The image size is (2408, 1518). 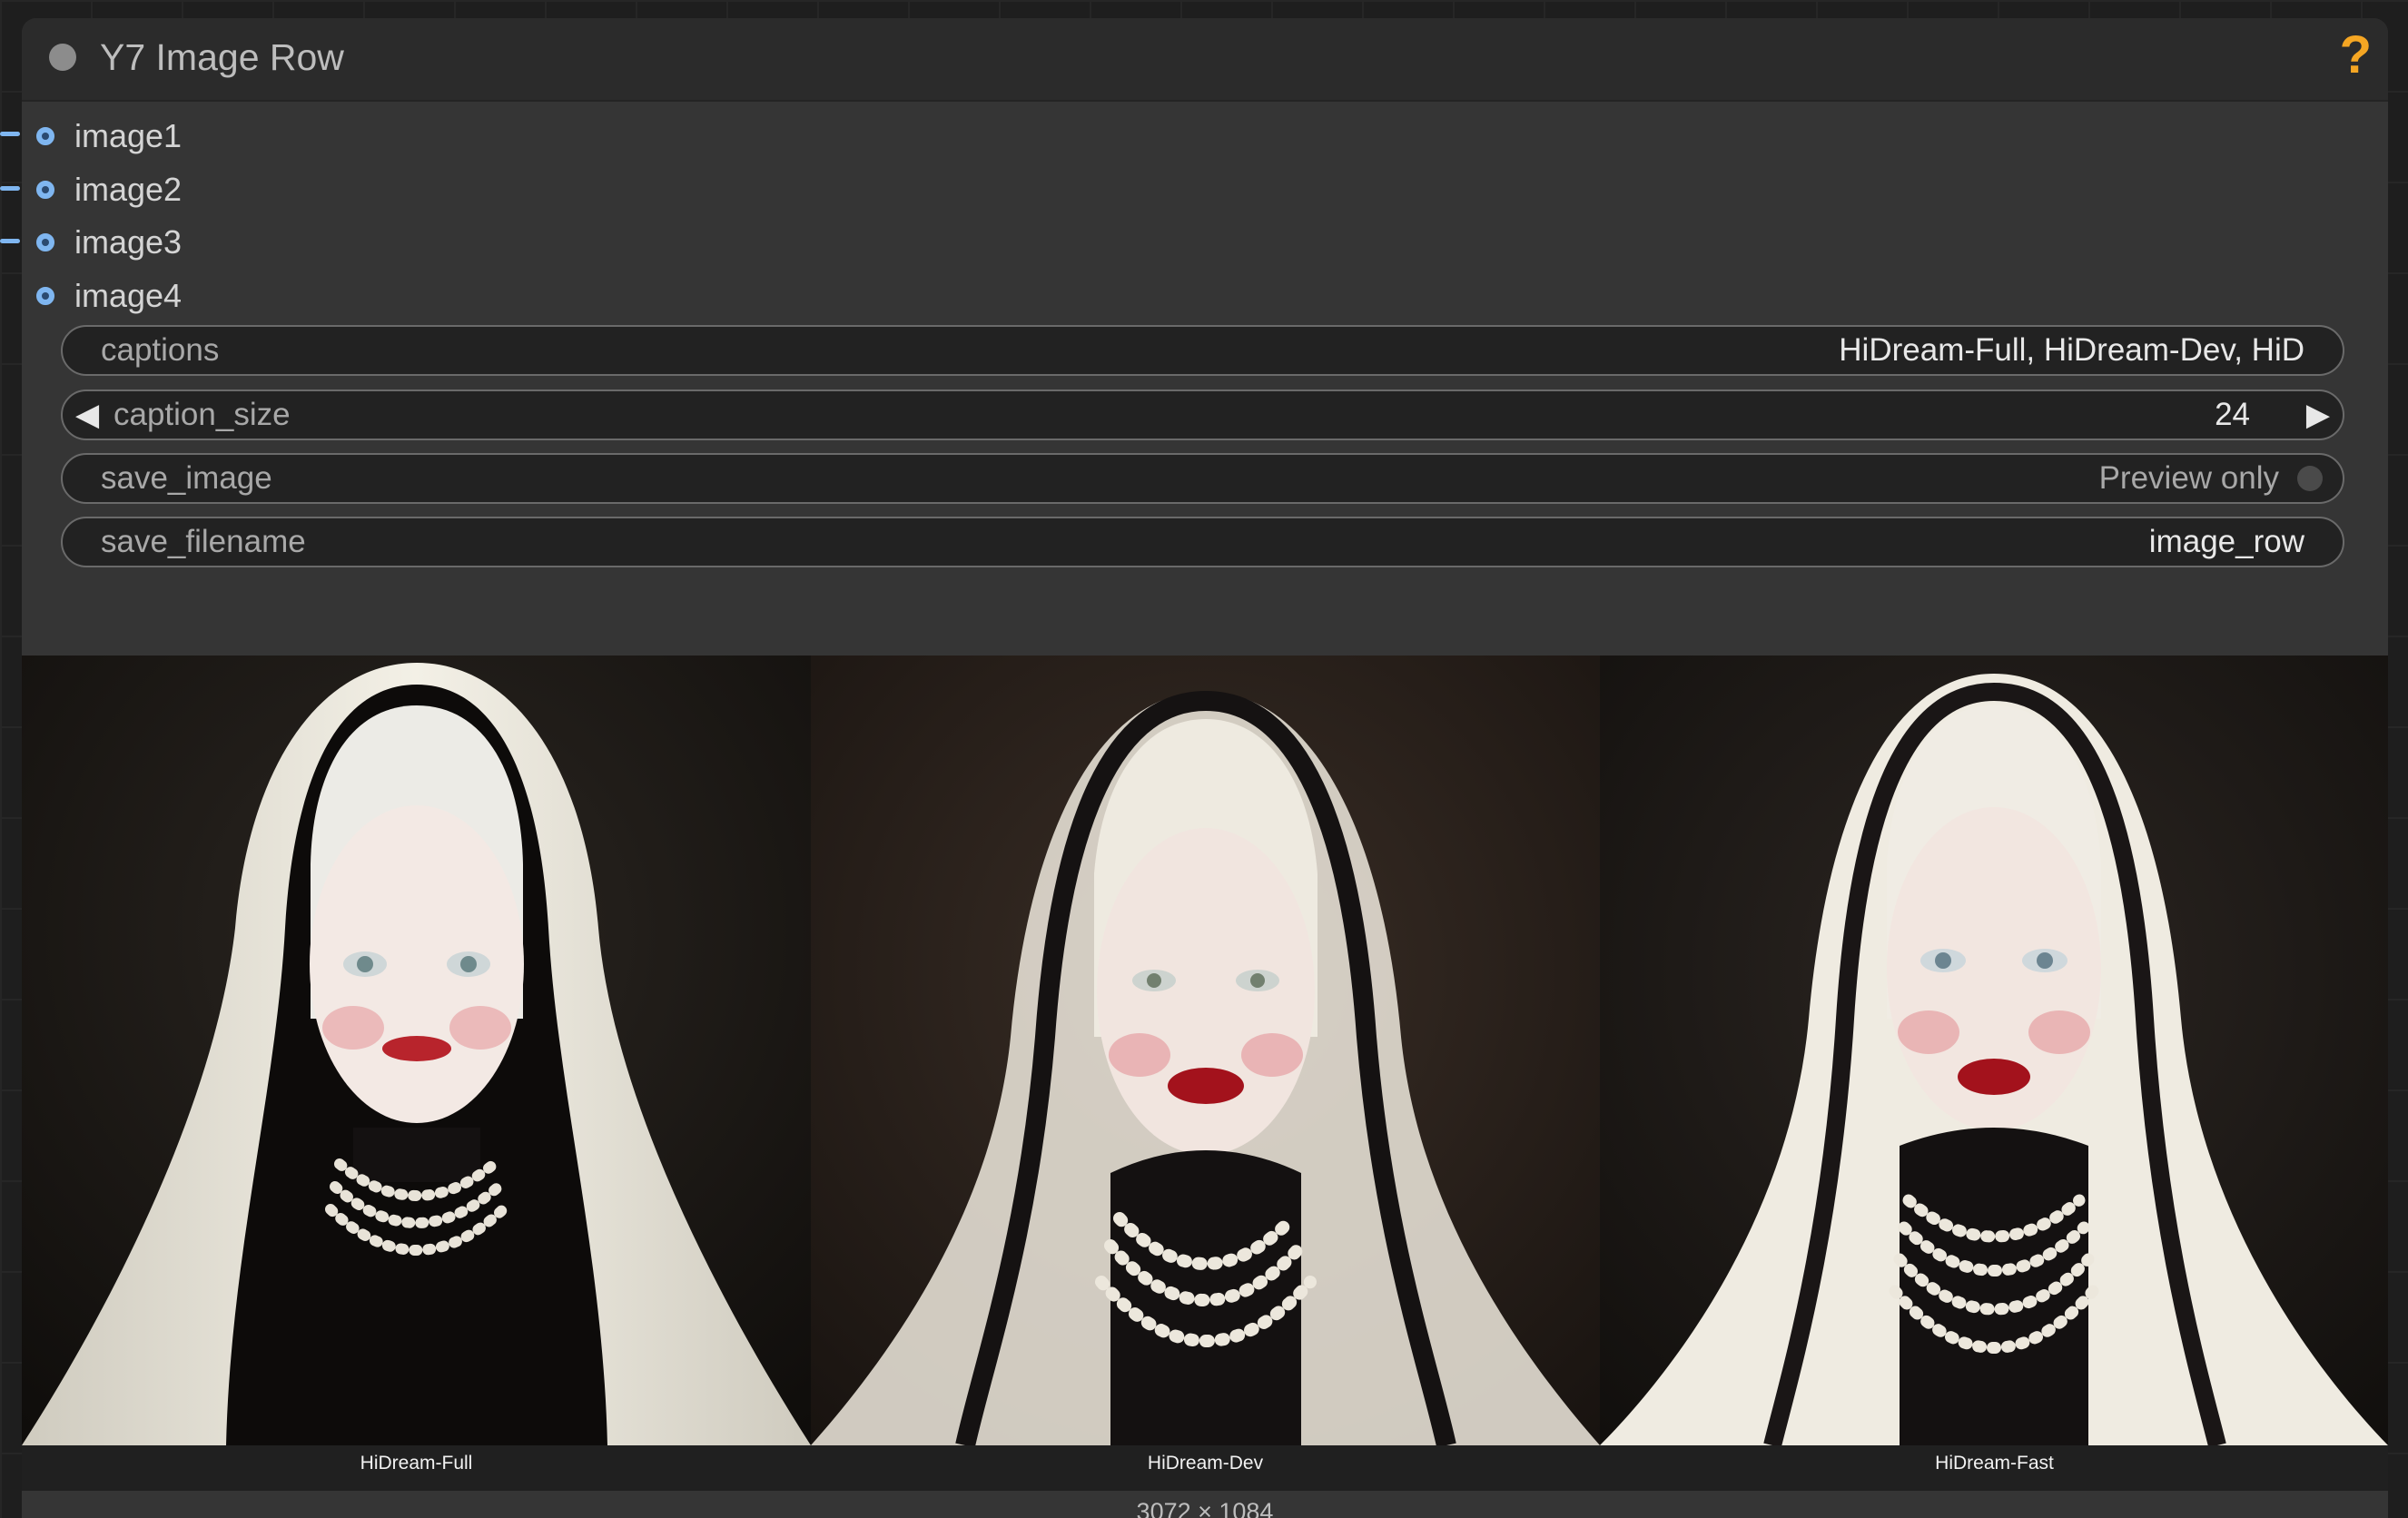 I want to click on save-image-toggle: save_image Preview only, so click(x=1202, y=479).